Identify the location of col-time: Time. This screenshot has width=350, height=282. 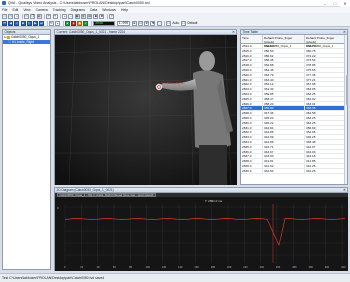
(252, 39).